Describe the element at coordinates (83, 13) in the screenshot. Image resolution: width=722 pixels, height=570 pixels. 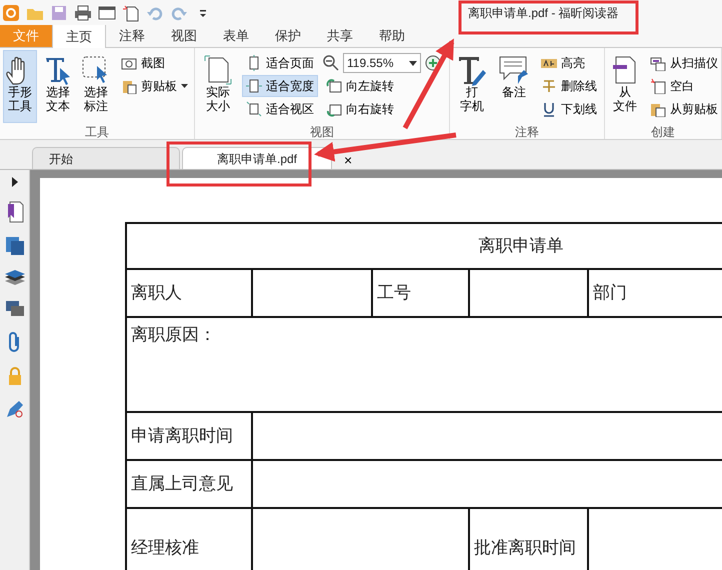
I see `print-icon` at that location.